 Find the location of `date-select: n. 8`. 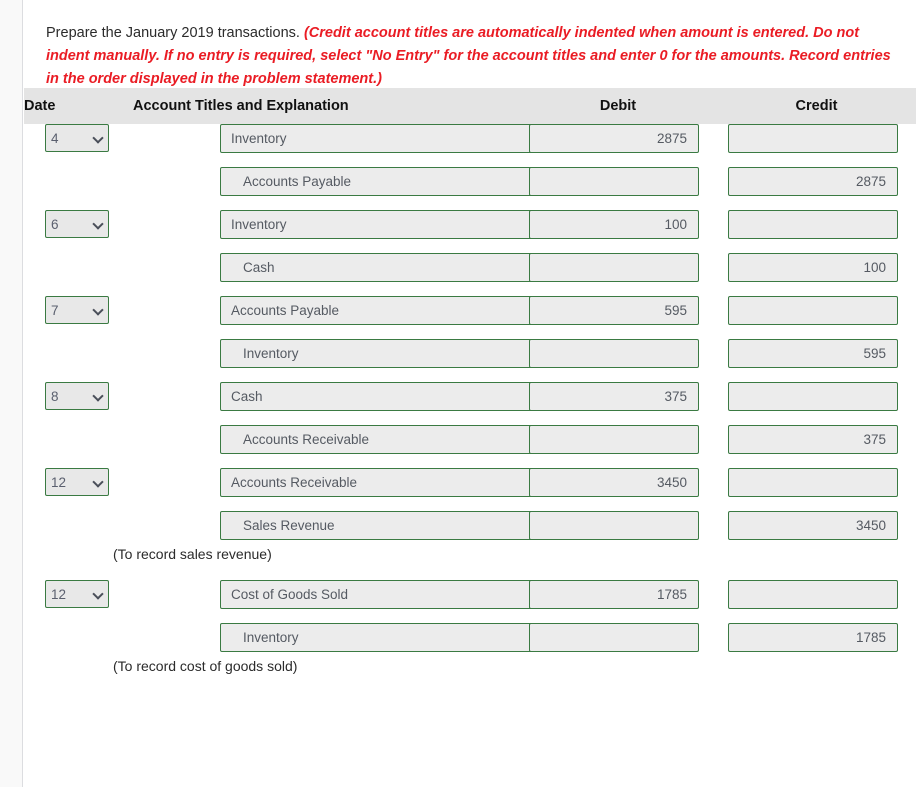

date-select: n. 8 is located at coordinates (77, 396).